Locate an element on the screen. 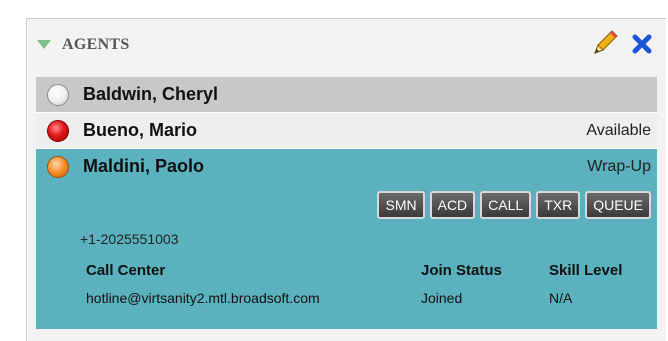 Image resolution: width=668 pixels, height=341 pixels. agent-name: Bueno, Mario is located at coordinates (140, 130).